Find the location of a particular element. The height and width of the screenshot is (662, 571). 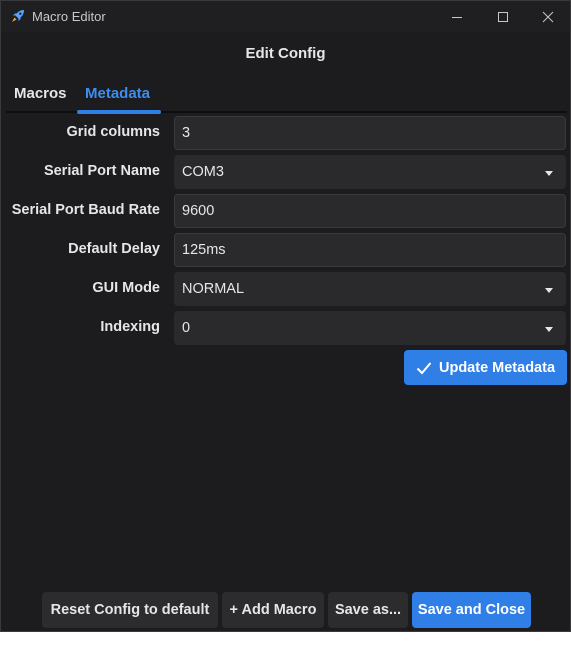

indexing-select: 0 is located at coordinates (370, 328).